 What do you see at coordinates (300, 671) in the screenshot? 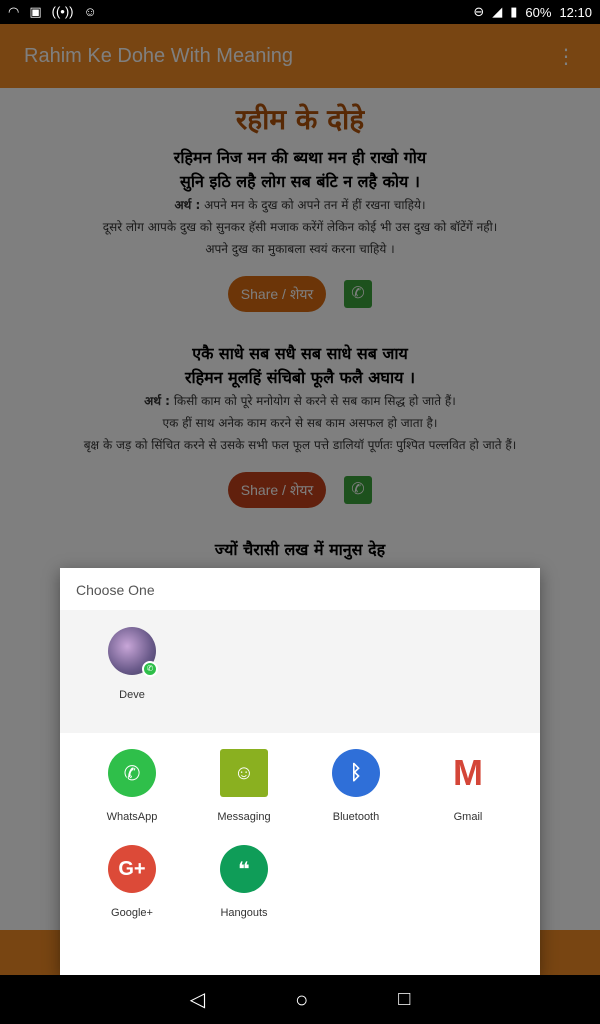
I see `direct-share-row: ✆ Deve` at bounding box center [300, 671].